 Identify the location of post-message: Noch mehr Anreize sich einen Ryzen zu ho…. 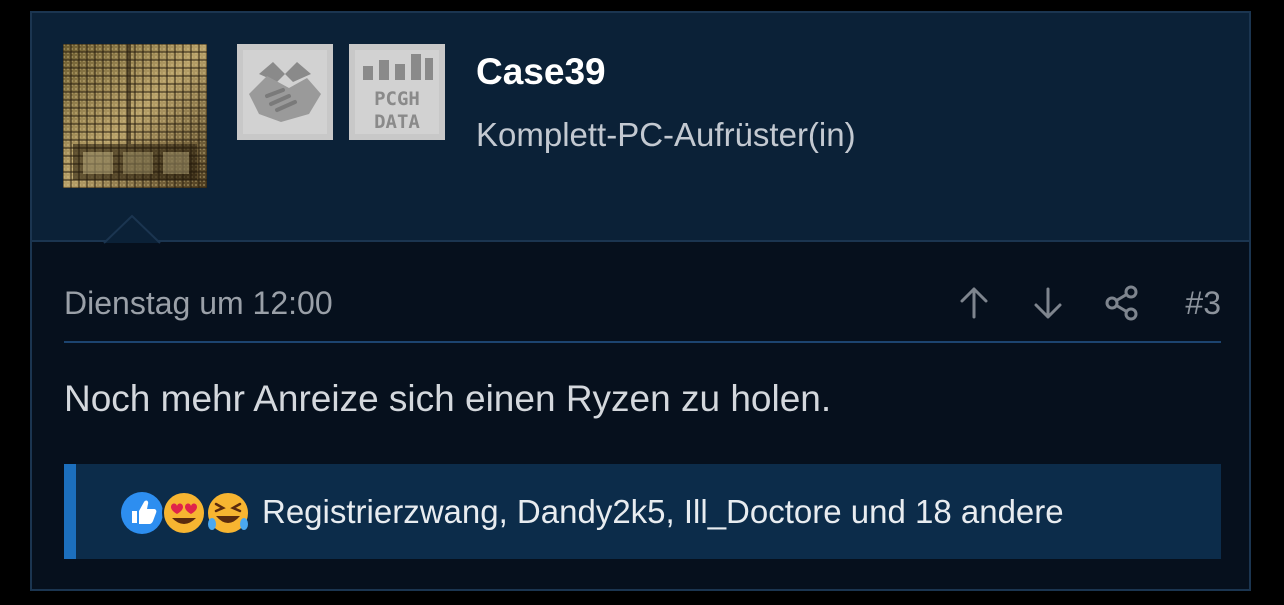
(448, 398).